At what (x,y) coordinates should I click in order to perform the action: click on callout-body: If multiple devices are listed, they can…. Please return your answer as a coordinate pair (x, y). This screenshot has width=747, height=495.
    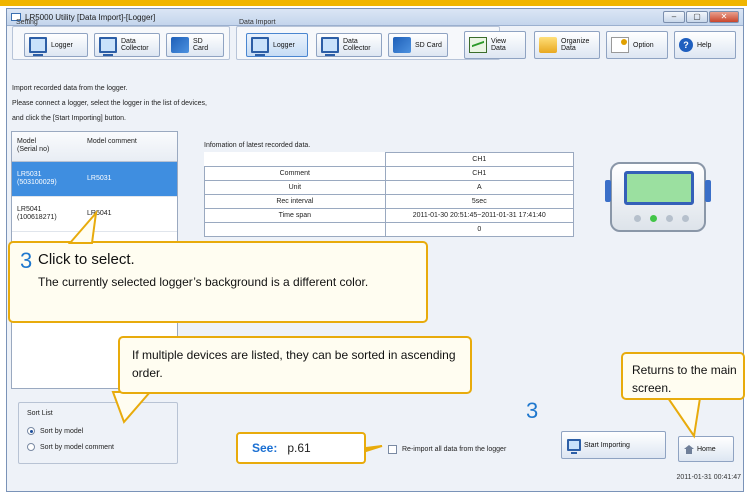
    Looking at the image, I should click on (294, 364).